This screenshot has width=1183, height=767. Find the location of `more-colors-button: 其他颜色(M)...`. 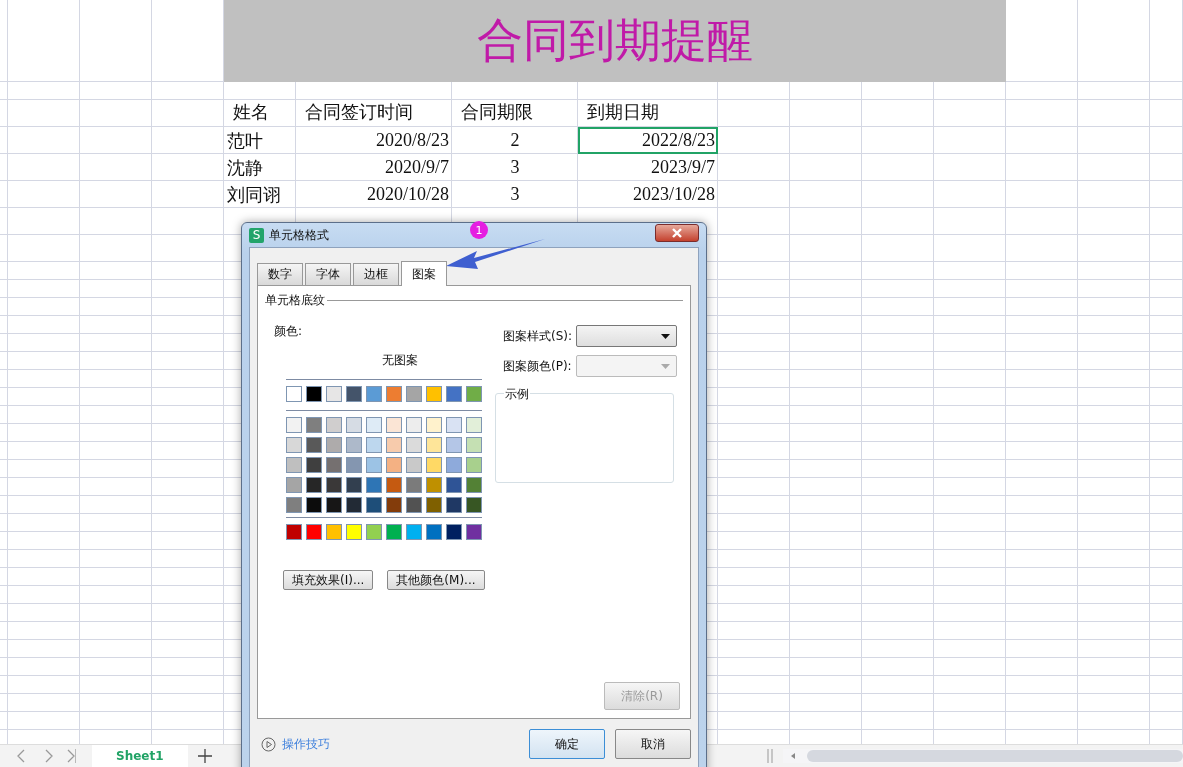

more-colors-button: 其他颜色(M)... is located at coordinates (436, 580).